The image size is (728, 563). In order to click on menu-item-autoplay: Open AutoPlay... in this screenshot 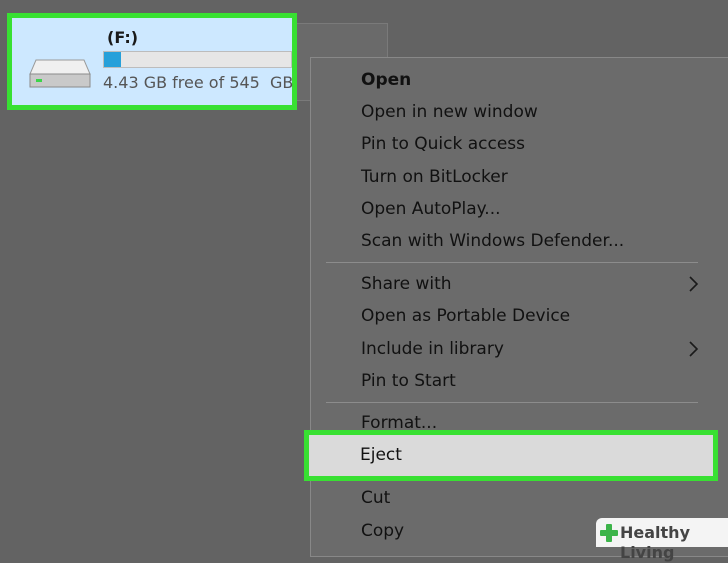, I will do `click(431, 209)`.